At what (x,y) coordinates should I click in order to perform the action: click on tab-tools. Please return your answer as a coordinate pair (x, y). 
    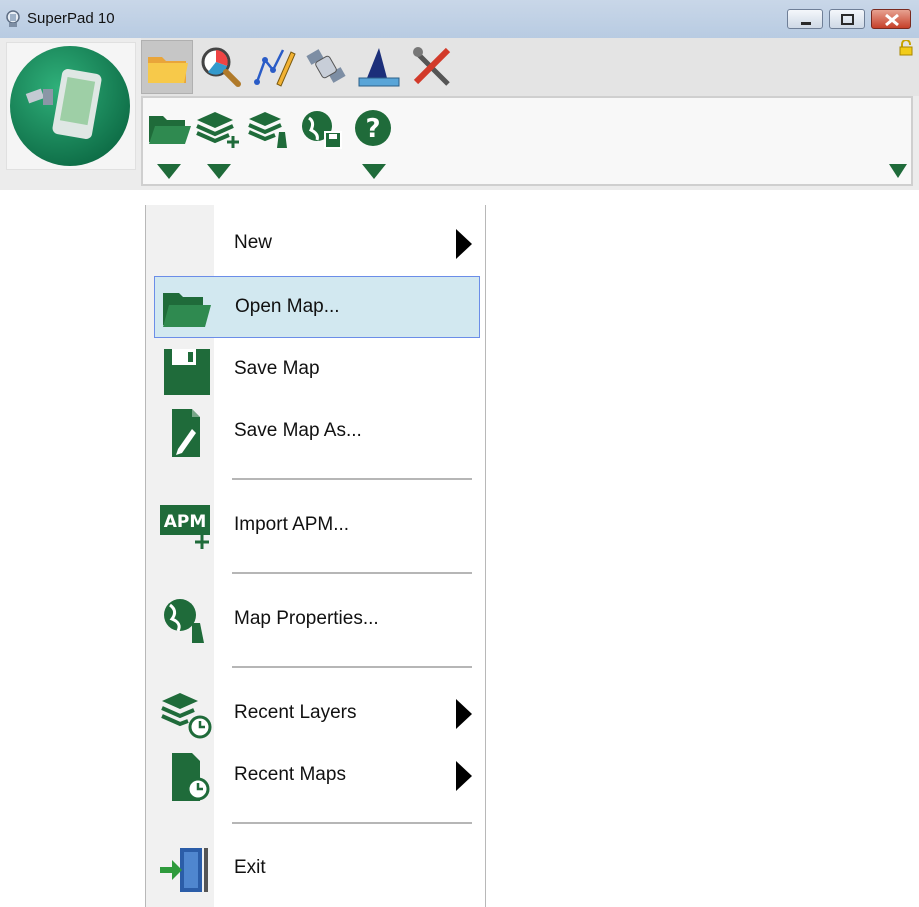
    Looking at the image, I should click on (432, 67).